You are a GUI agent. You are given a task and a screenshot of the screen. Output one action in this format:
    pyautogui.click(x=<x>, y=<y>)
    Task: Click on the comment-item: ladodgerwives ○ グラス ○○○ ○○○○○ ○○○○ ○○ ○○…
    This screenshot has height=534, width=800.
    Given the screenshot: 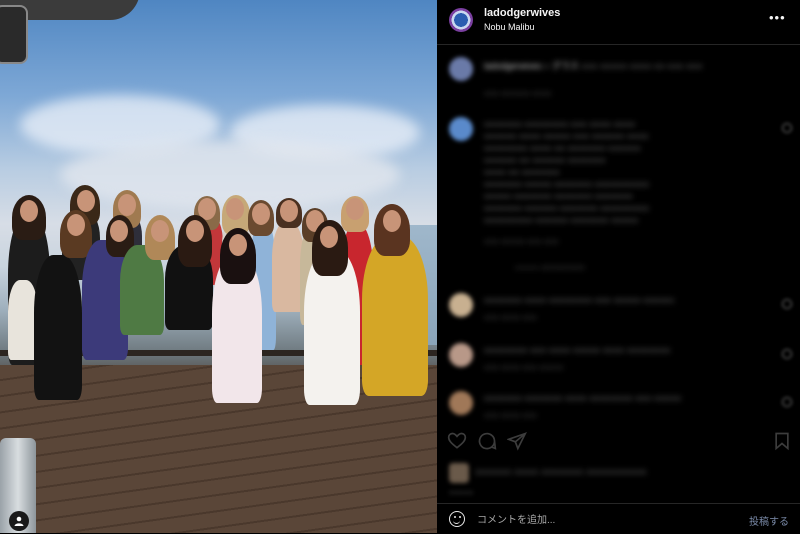 What is the action you would take?
    pyautogui.click(x=618, y=80)
    